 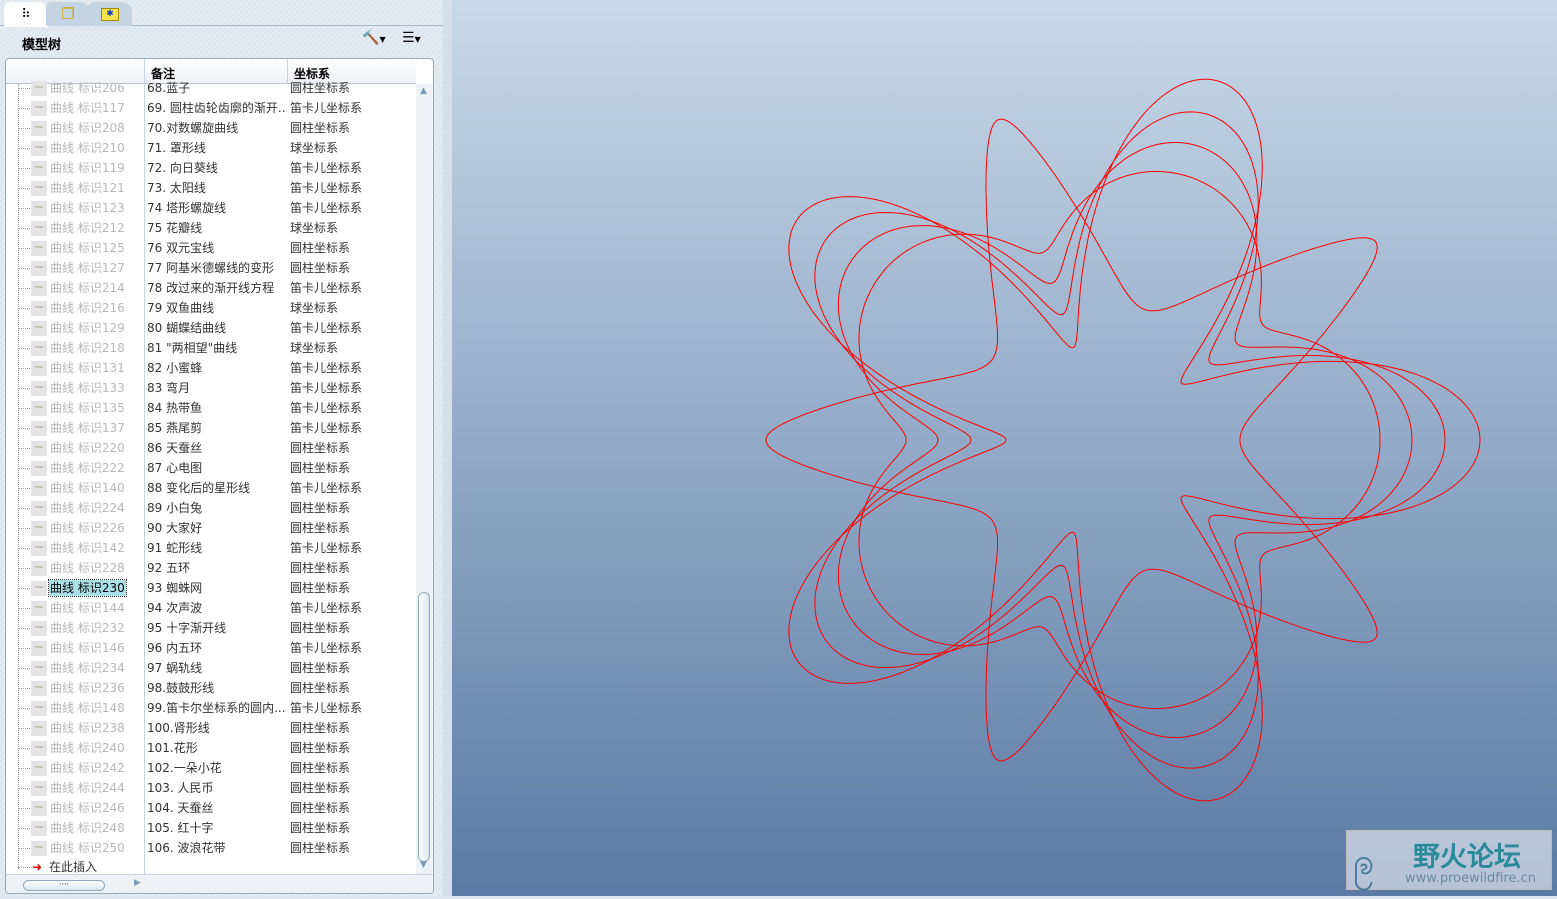 What do you see at coordinates (447, 448) in the screenshot?
I see `panel-splitter` at bounding box center [447, 448].